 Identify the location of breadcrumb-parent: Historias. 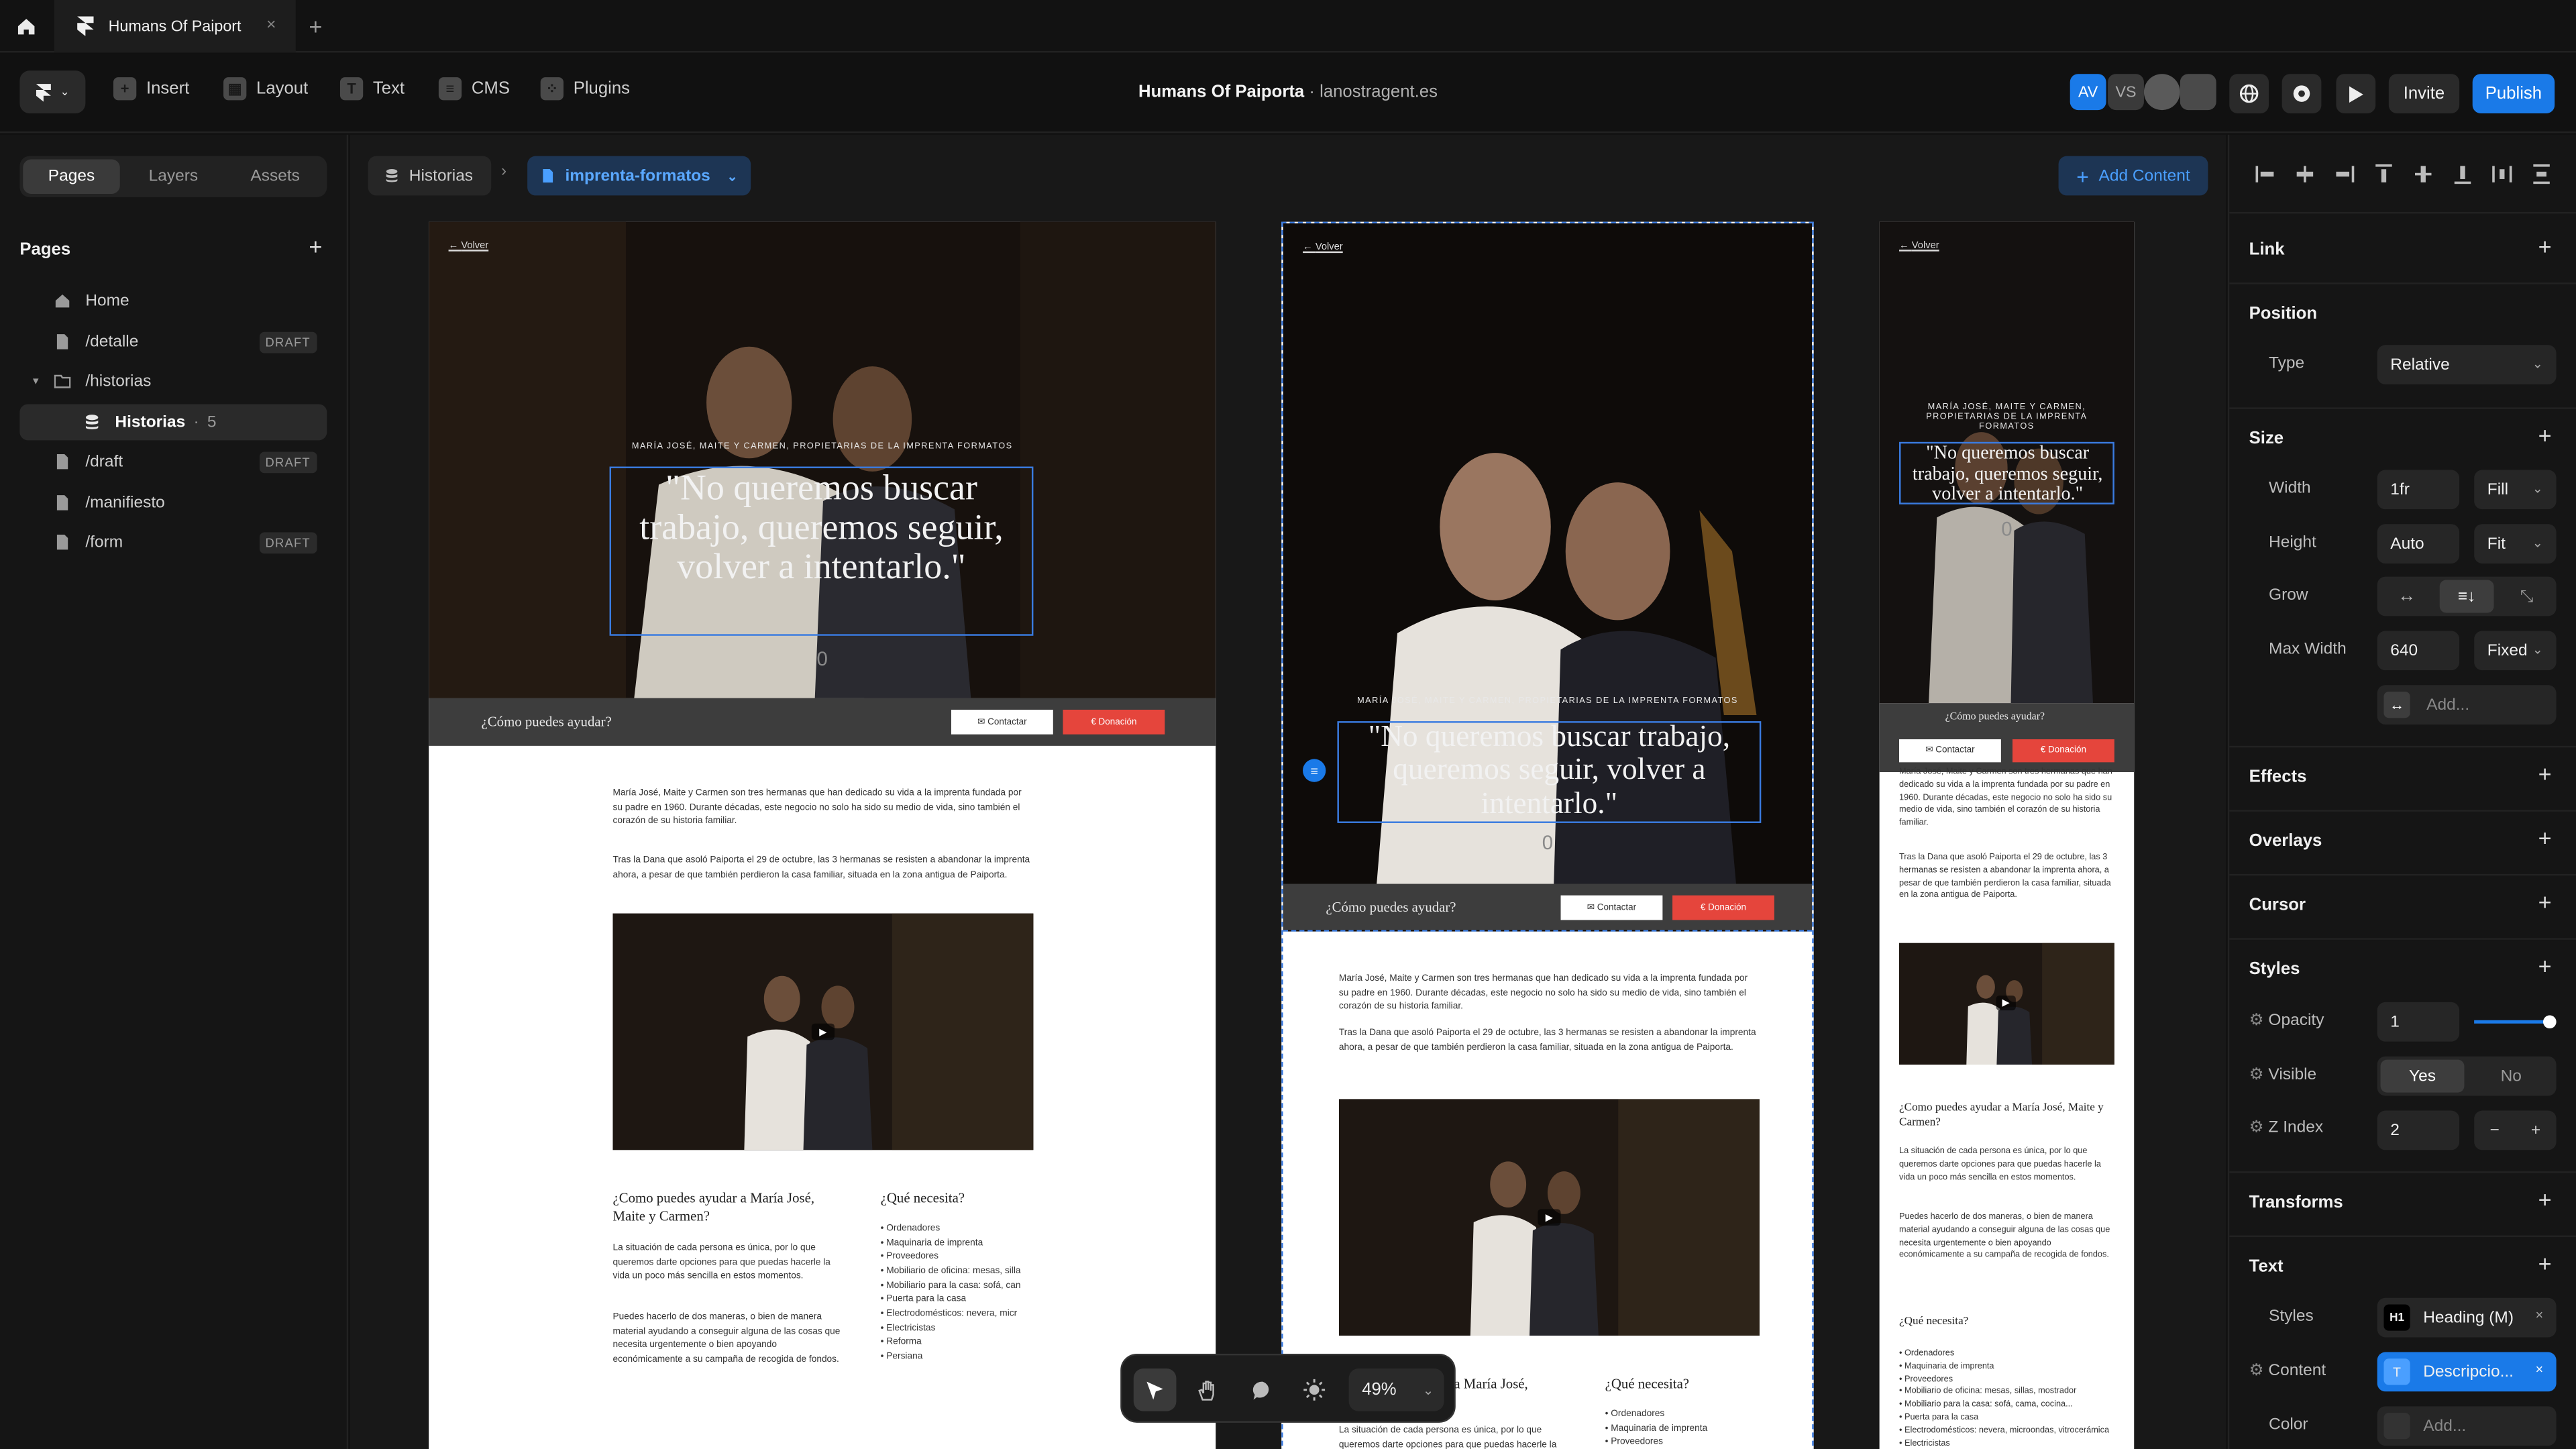
(430, 176).